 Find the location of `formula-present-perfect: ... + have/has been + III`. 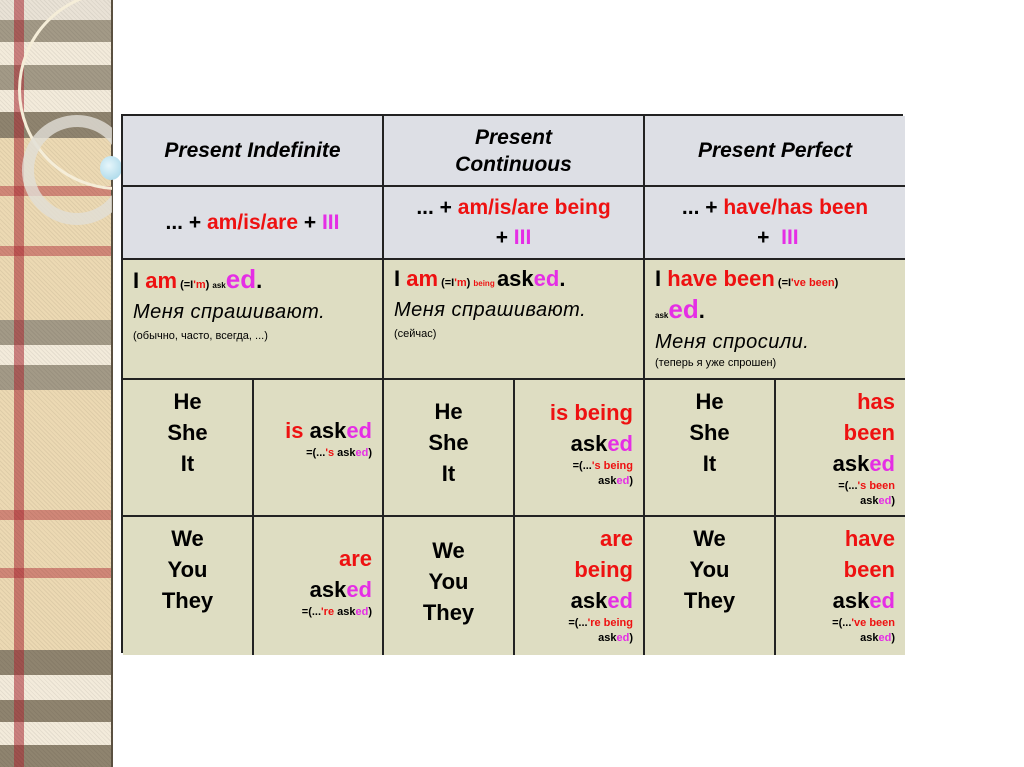

formula-present-perfect: ... + have/has been + III is located at coordinates (775, 223).